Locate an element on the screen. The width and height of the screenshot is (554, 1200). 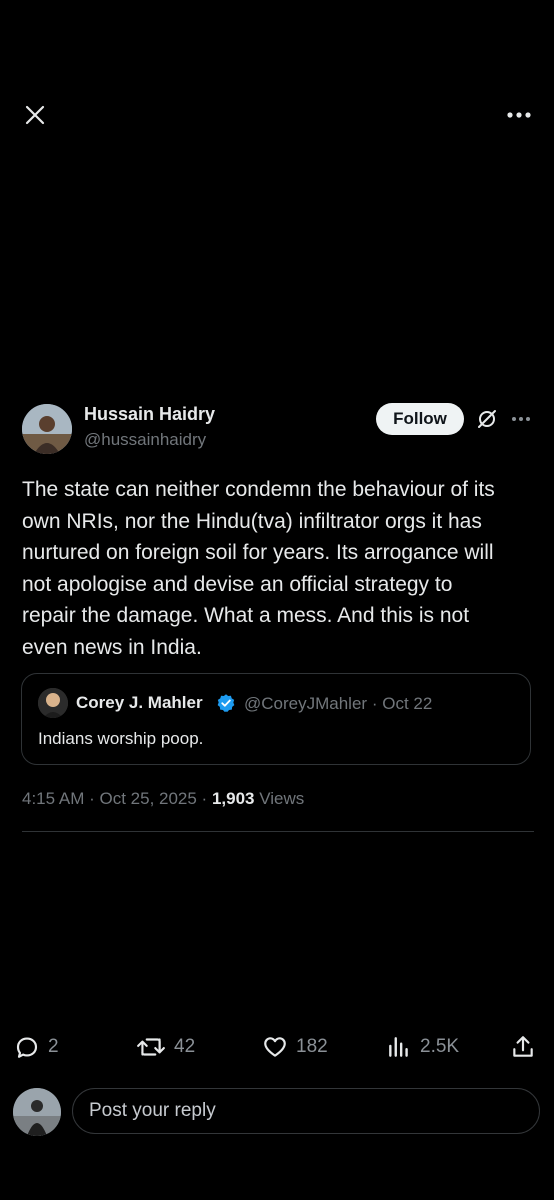
post-timestamp-row: 4:15 AM · Oct 25, 2025 · 1,903 Views is located at coordinates (163, 798).